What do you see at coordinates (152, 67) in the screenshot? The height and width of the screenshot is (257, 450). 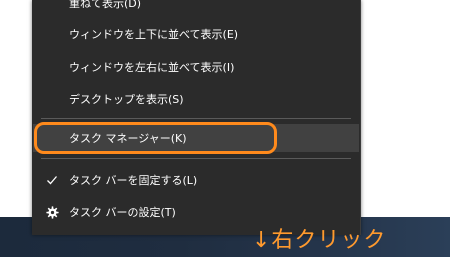 I see `menu-item-label: ウィンドウを左右に並べて表示(I)` at bounding box center [152, 67].